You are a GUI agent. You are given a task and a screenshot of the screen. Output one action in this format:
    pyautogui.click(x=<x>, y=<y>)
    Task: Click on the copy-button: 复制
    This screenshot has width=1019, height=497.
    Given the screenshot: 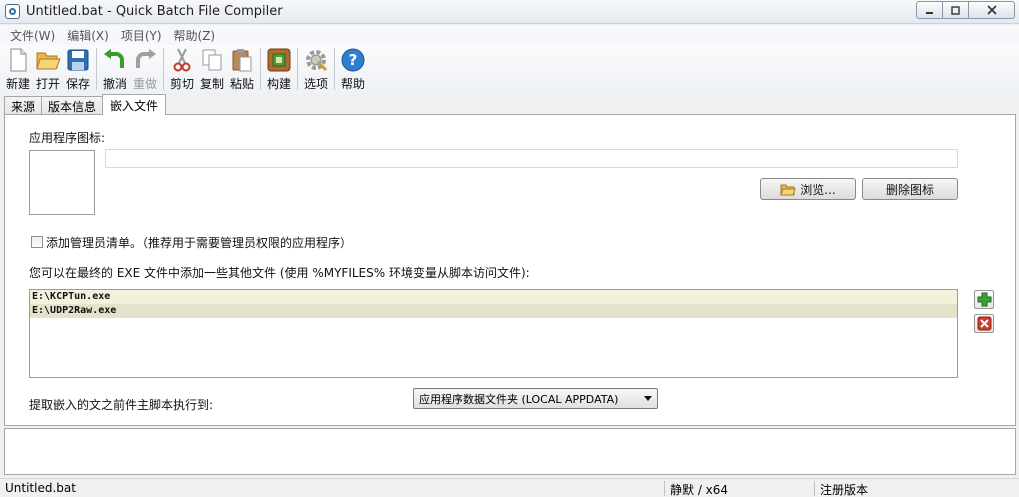 What is the action you would take?
    pyautogui.click(x=212, y=70)
    